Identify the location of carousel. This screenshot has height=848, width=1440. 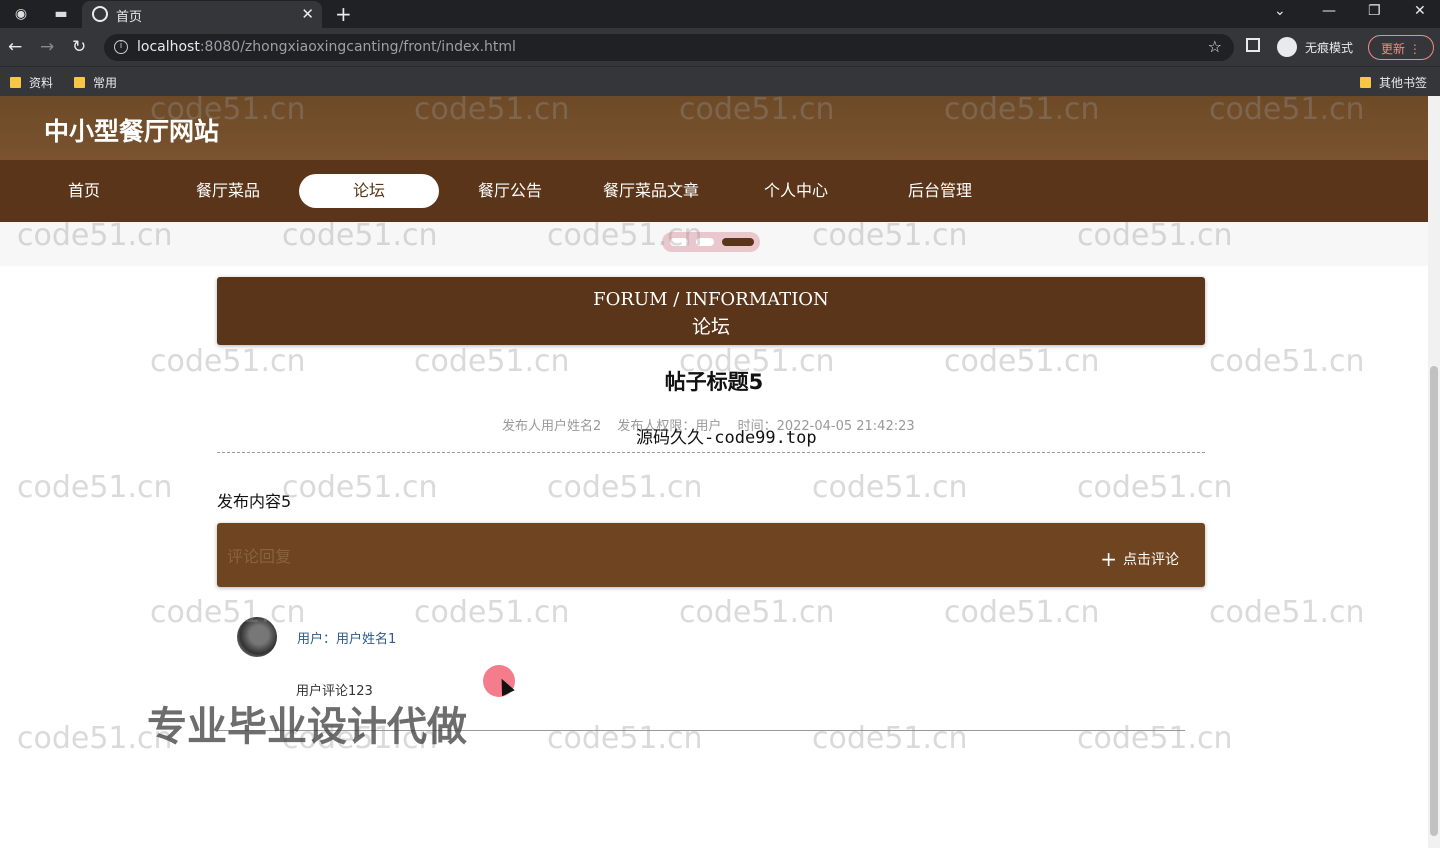
(714, 244).